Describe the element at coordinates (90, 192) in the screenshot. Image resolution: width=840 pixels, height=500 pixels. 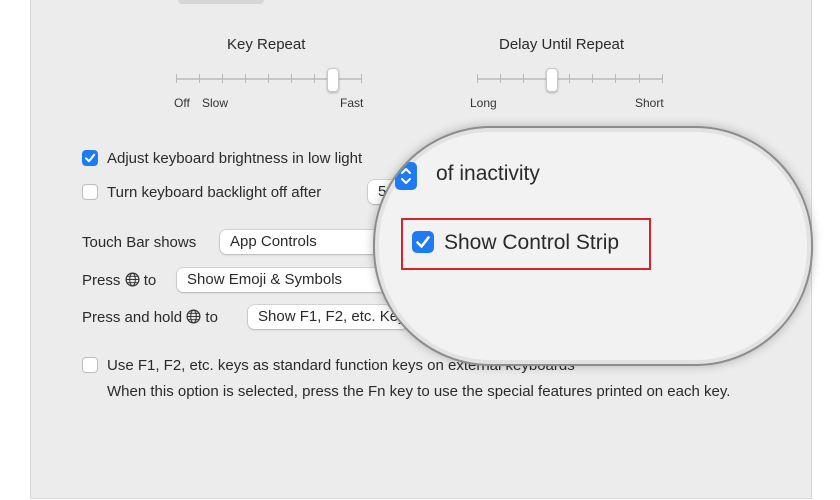
I see `backlight-off-checkbox` at that location.